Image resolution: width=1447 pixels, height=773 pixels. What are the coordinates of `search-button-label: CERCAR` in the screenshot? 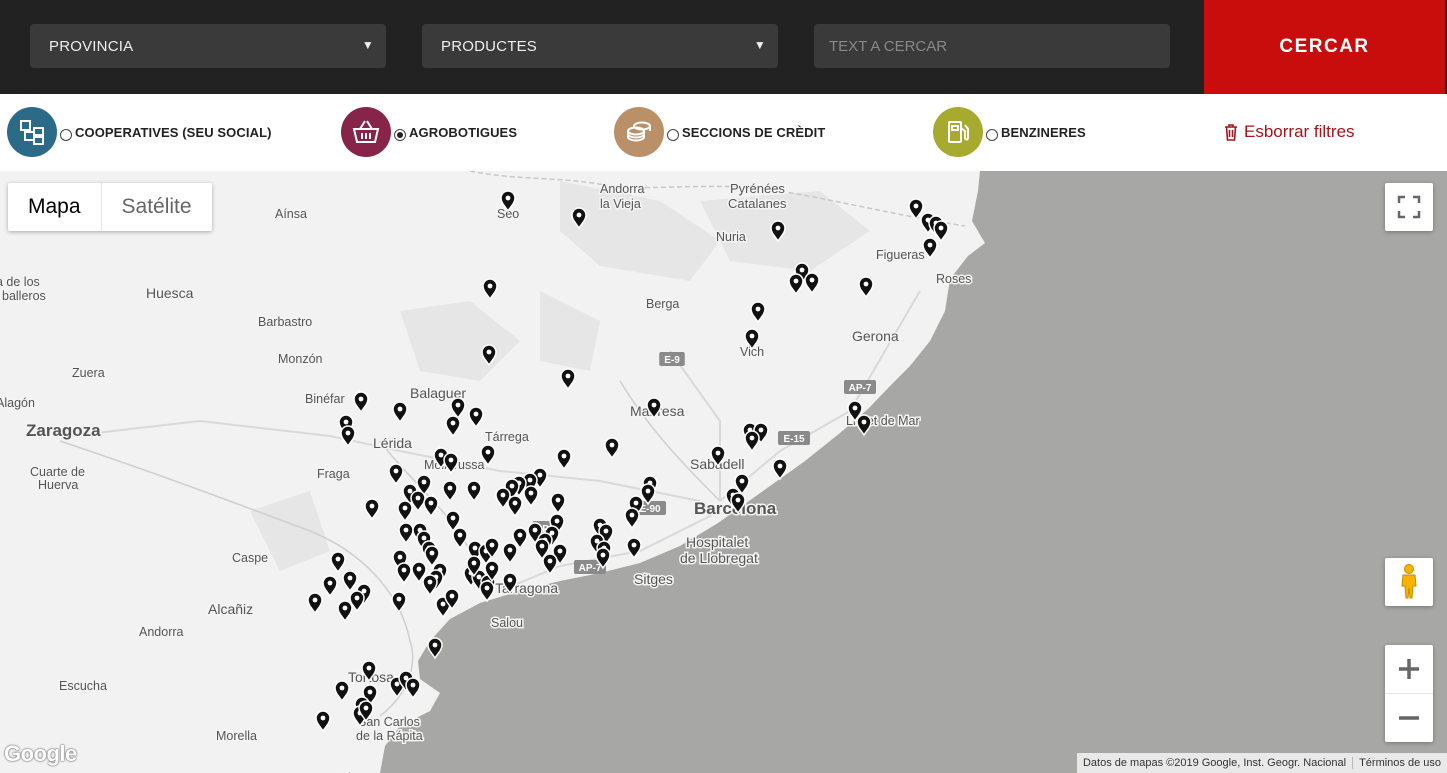 It's located at (1324, 46).